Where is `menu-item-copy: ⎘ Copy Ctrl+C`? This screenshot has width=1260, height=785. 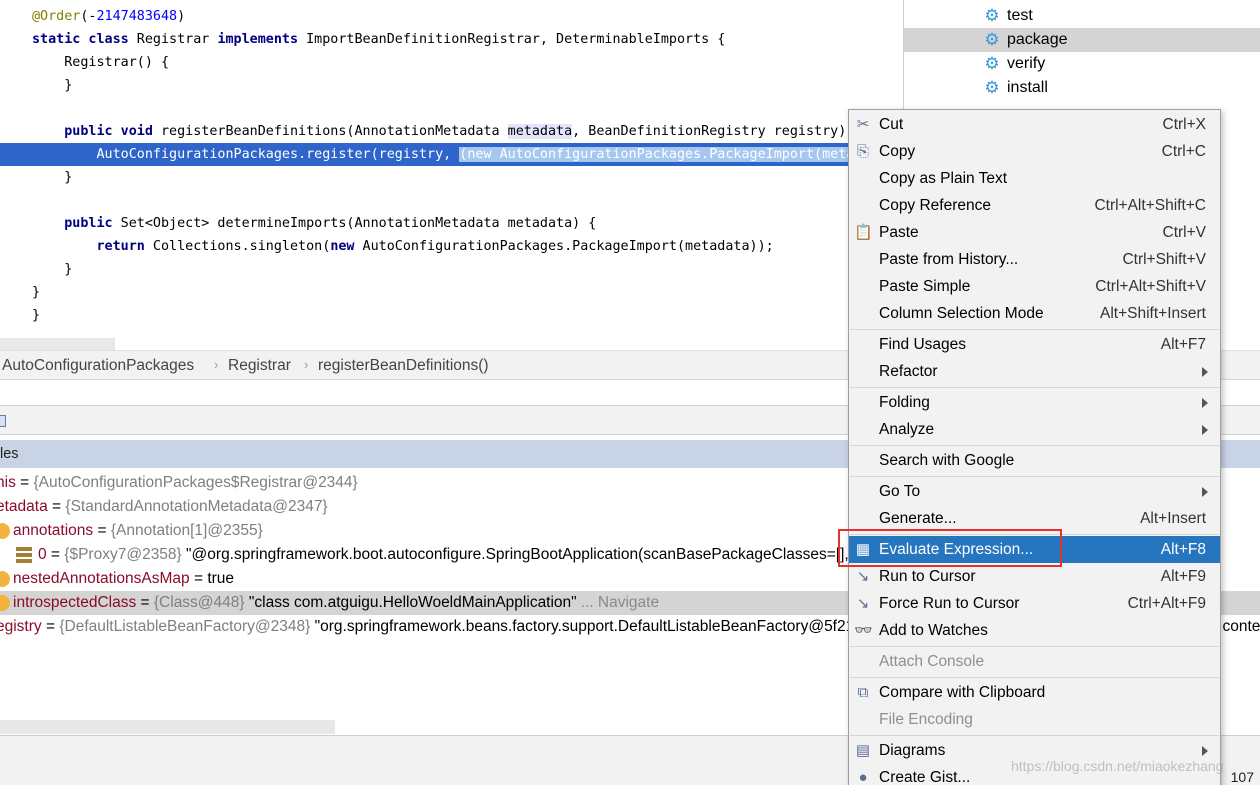
menu-item-copy: ⎘ Copy Ctrl+C is located at coordinates (1034, 151).